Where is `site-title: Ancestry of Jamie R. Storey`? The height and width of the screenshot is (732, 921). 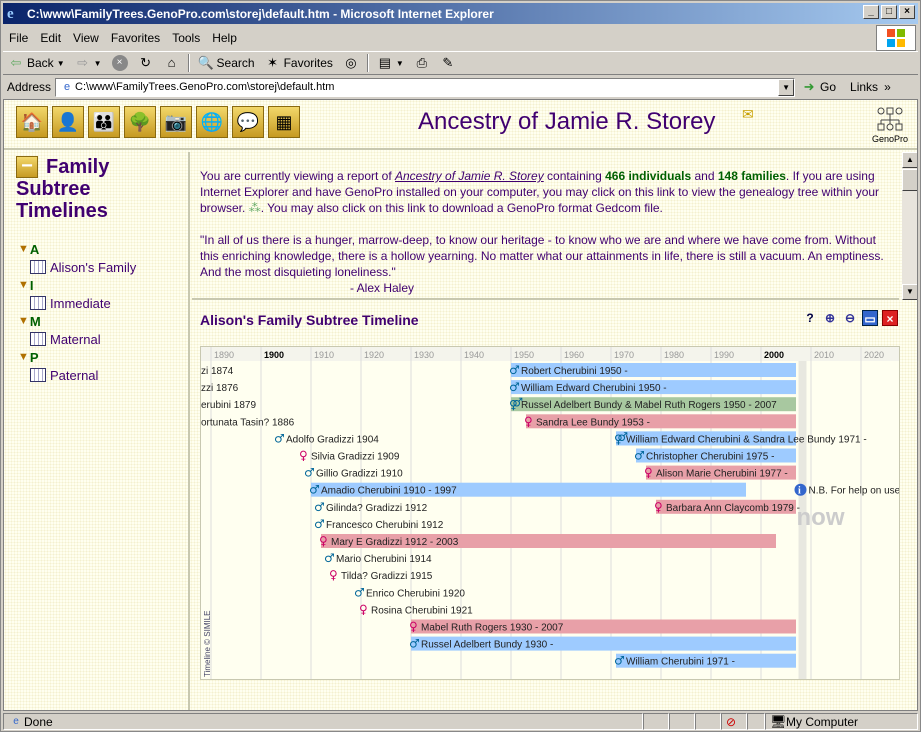
site-title: Ancestry of Jamie R. Storey is located at coordinates (567, 121).